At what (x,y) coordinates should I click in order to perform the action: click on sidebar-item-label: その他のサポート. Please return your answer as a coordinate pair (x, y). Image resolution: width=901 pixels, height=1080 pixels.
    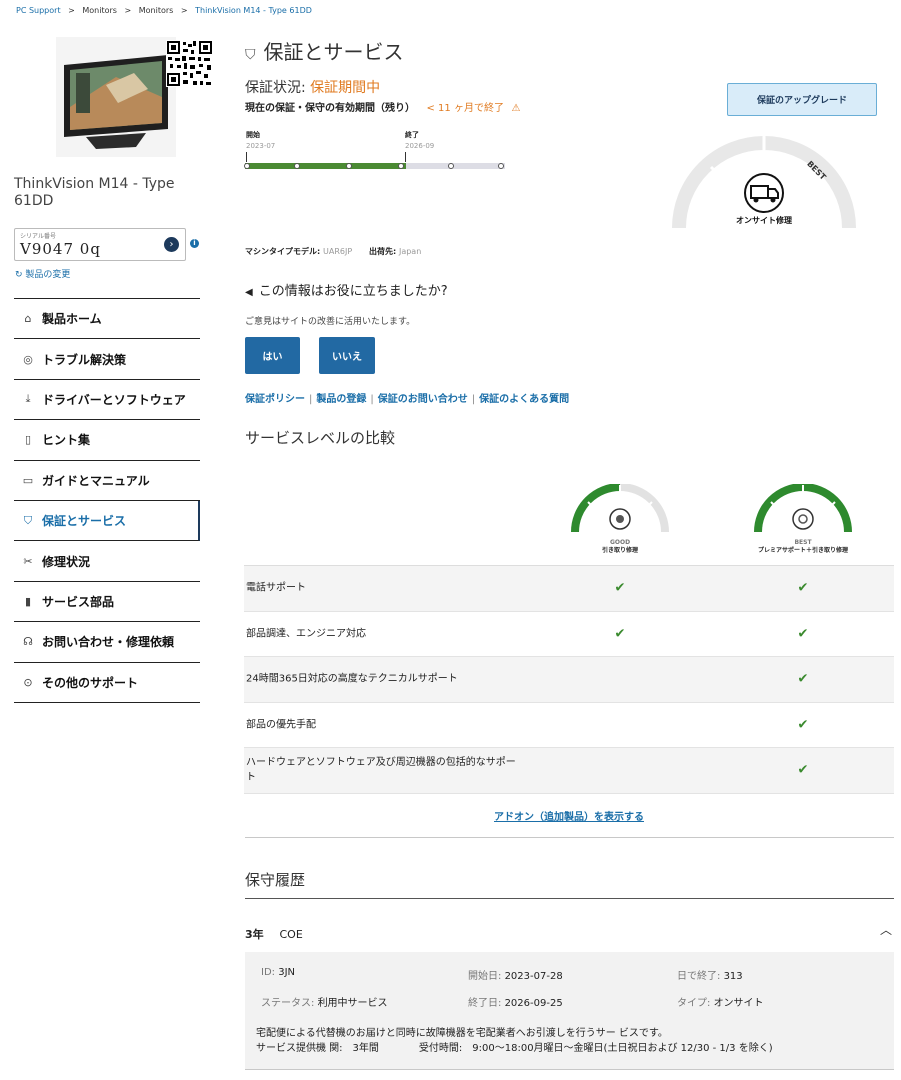
    Looking at the image, I should click on (90, 682).